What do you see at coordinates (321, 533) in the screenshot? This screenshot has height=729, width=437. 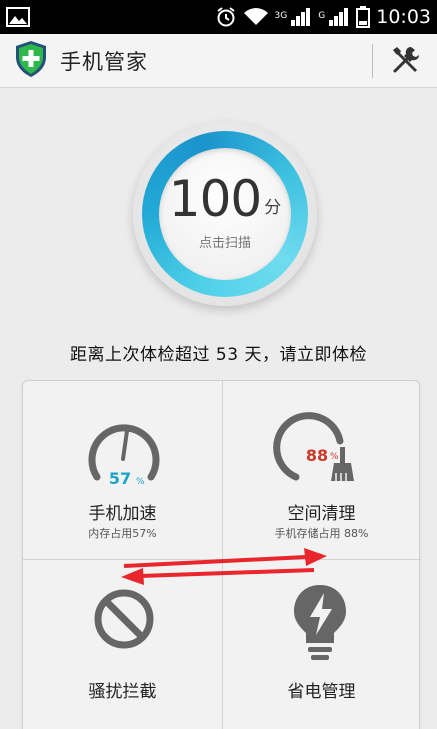 I see `tile-subtitle-clean: 手机存储占用 88%` at bounding box center [321, 533].